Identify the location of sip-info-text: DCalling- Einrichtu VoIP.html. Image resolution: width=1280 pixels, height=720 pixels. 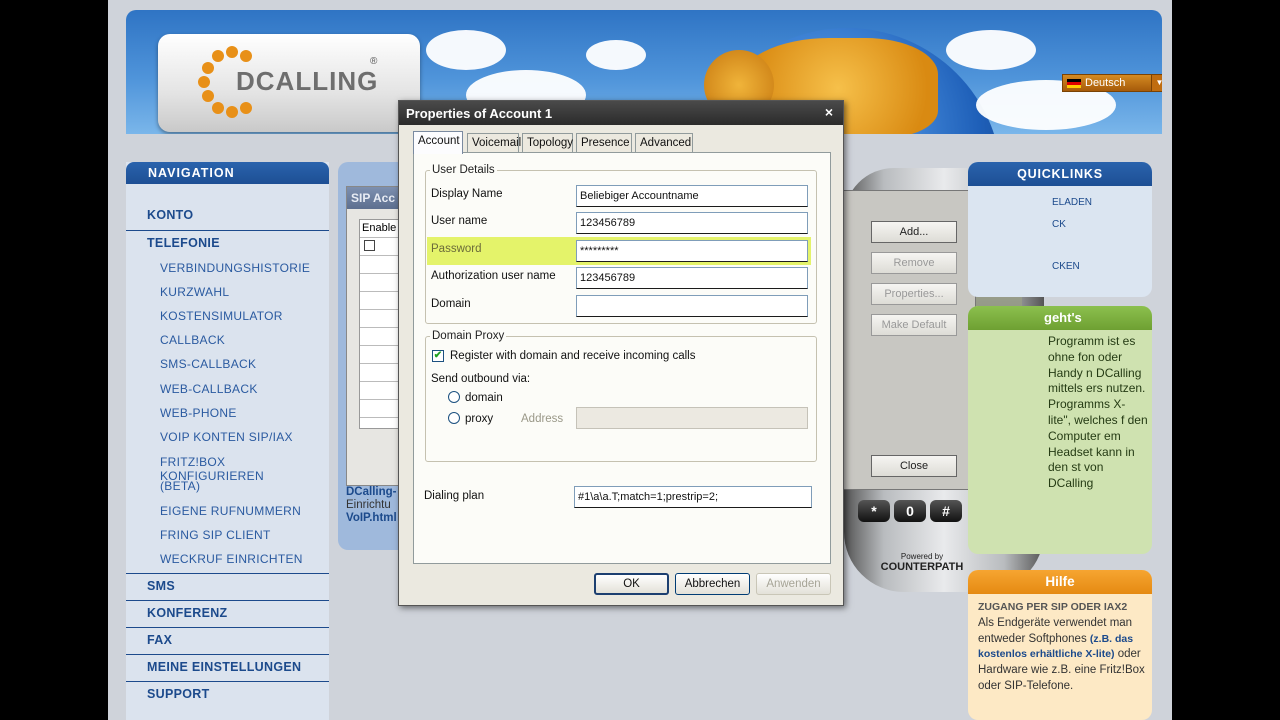
(371, 505).